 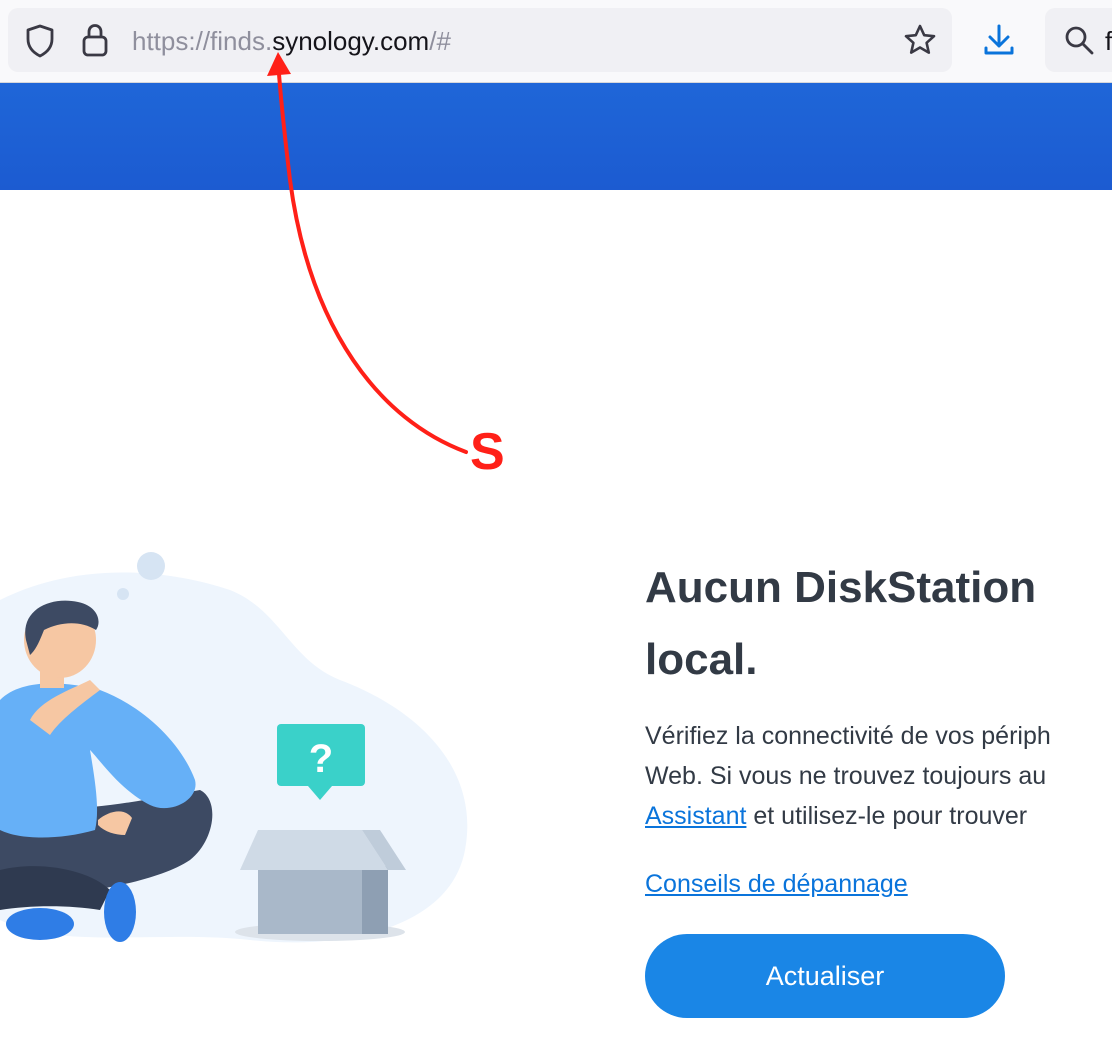 What do you see at coordinates (846, 776) in the screenshot?
I see `desc-line-2: Web. Si vous ne trouvez toujours au` at bounding box center [846, 776].